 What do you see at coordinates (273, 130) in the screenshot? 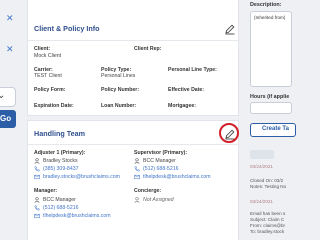
I see `create-task-button: Create Ta` at bounding box center [273, 130].